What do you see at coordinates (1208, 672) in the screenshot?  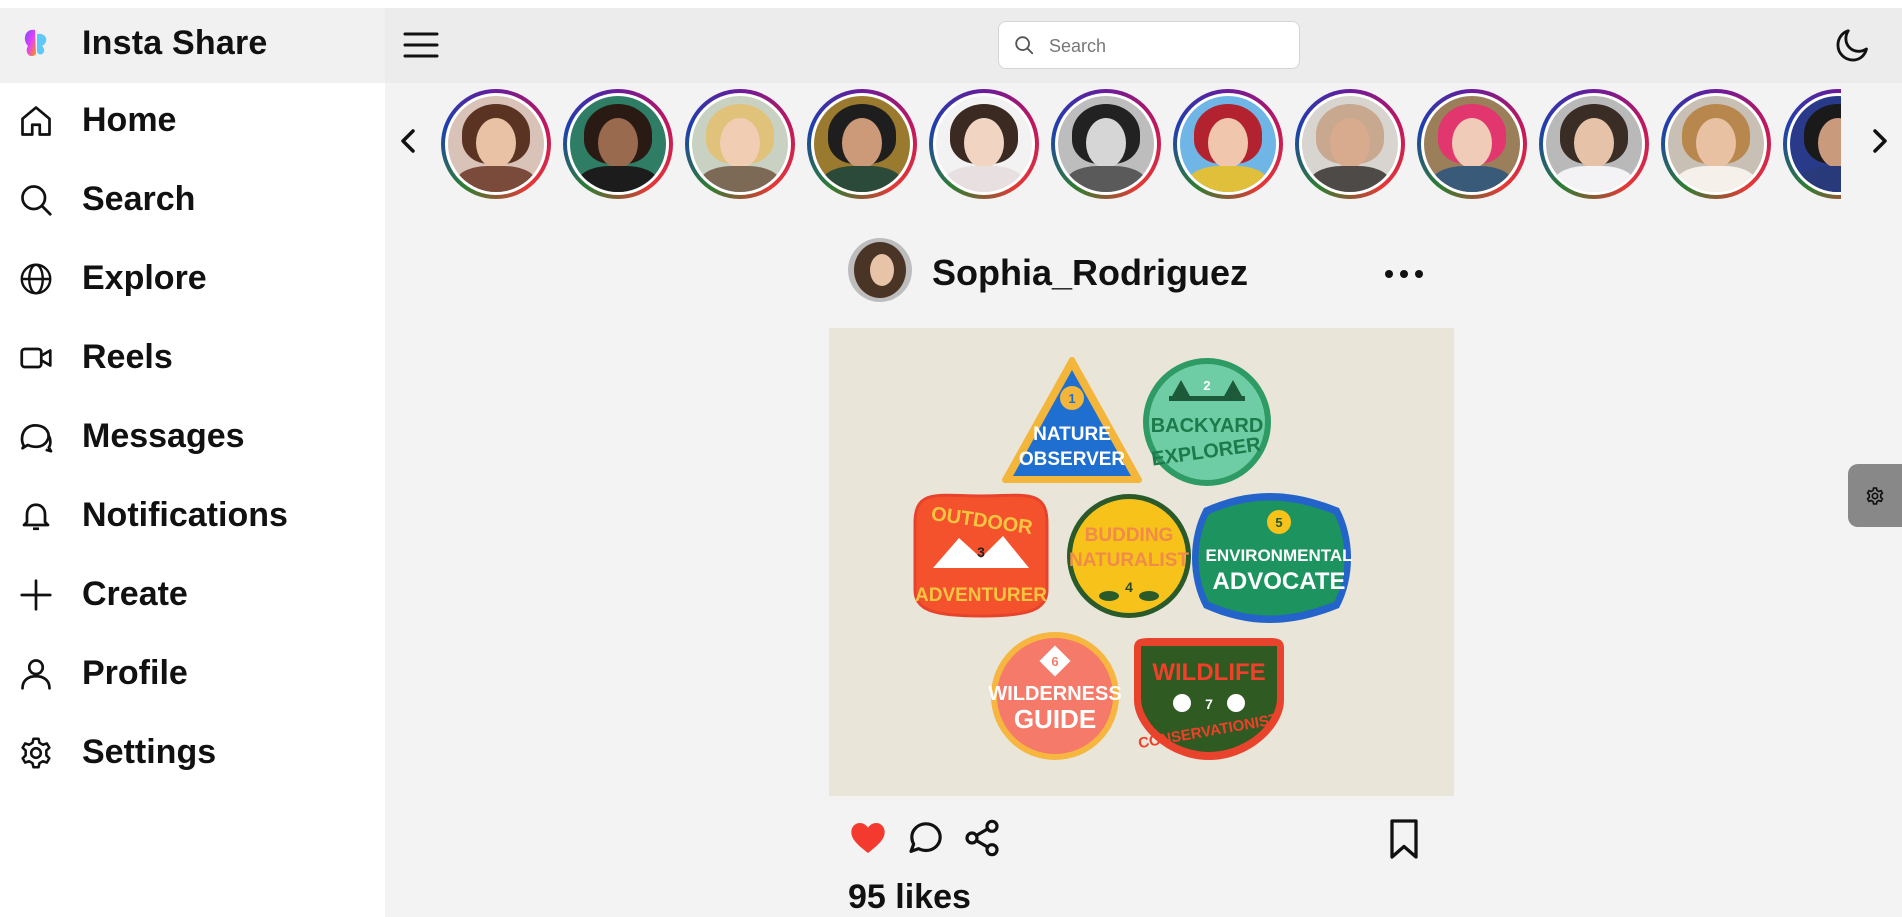 I see `badge-line: WILDLIFE` at bounding box center [1208, 672].